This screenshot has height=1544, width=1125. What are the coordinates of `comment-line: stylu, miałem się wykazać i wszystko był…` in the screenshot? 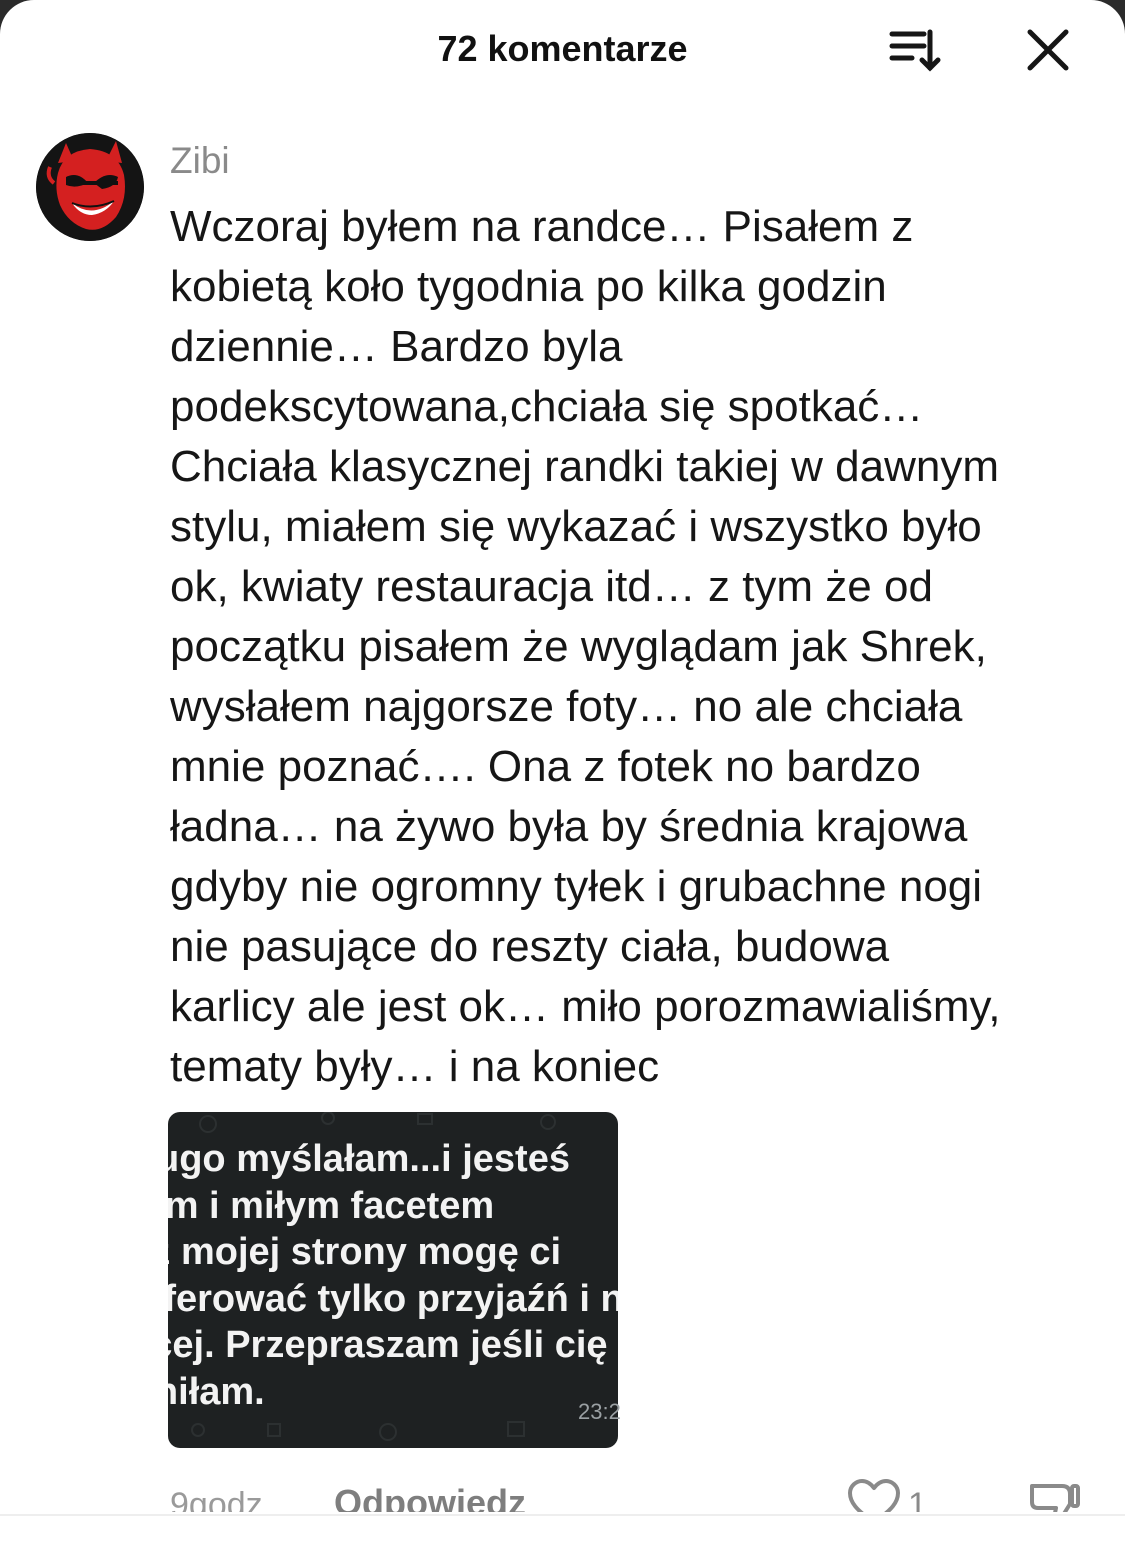 It's located at (576, 526).